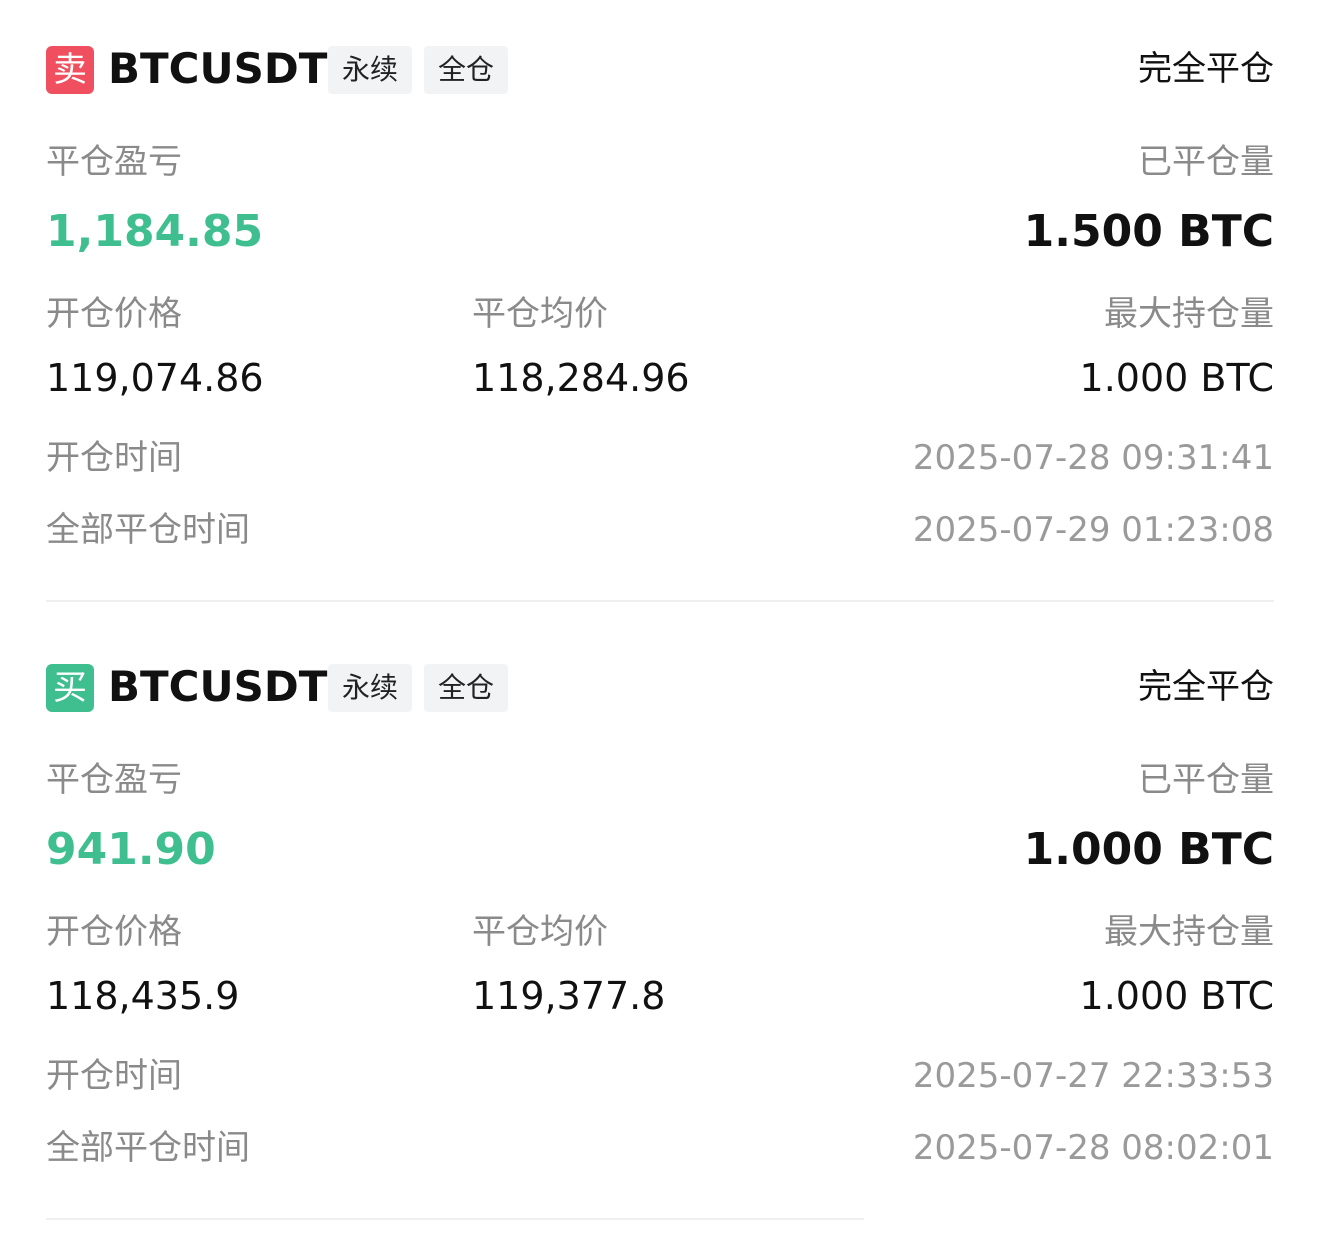 This screenshot has width=1320, height=1236. I want to click on pnl-value-row: 1,184.85 1.500 BTC, so click(660, 232).